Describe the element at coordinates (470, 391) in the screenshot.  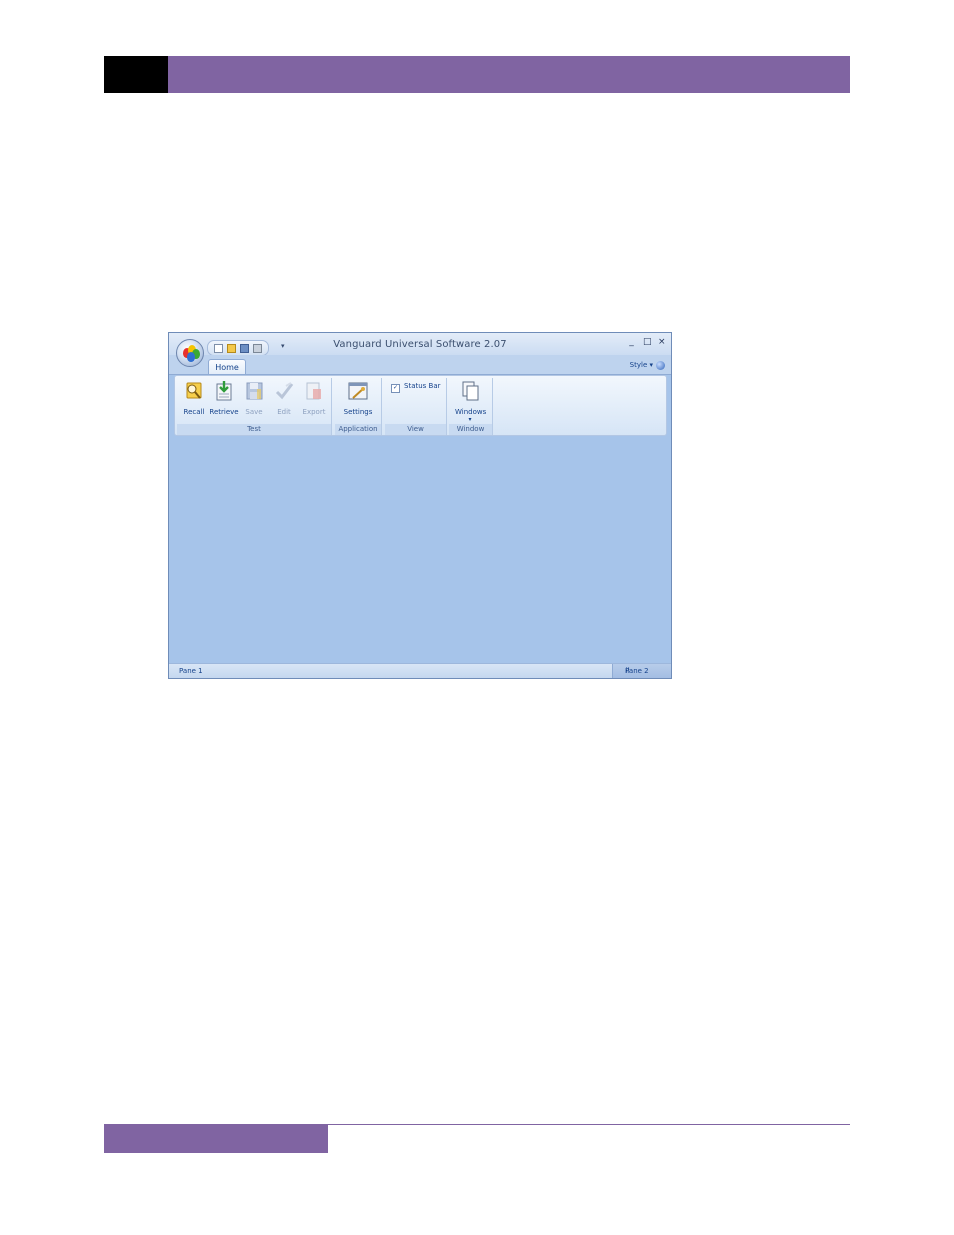
I see `windows-icon` at that location.